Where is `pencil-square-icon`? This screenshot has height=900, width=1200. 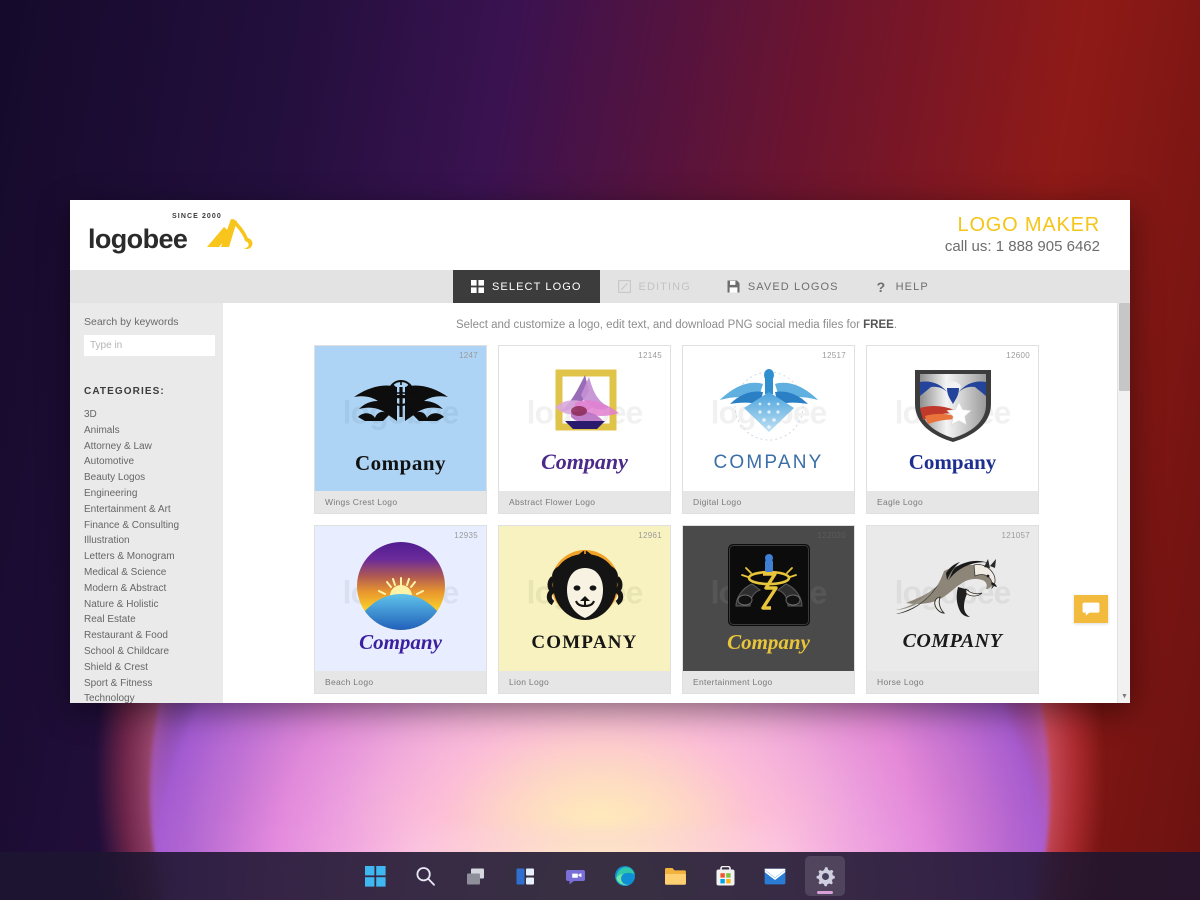
pencil-square-icon is located at coordinates (624, 286).